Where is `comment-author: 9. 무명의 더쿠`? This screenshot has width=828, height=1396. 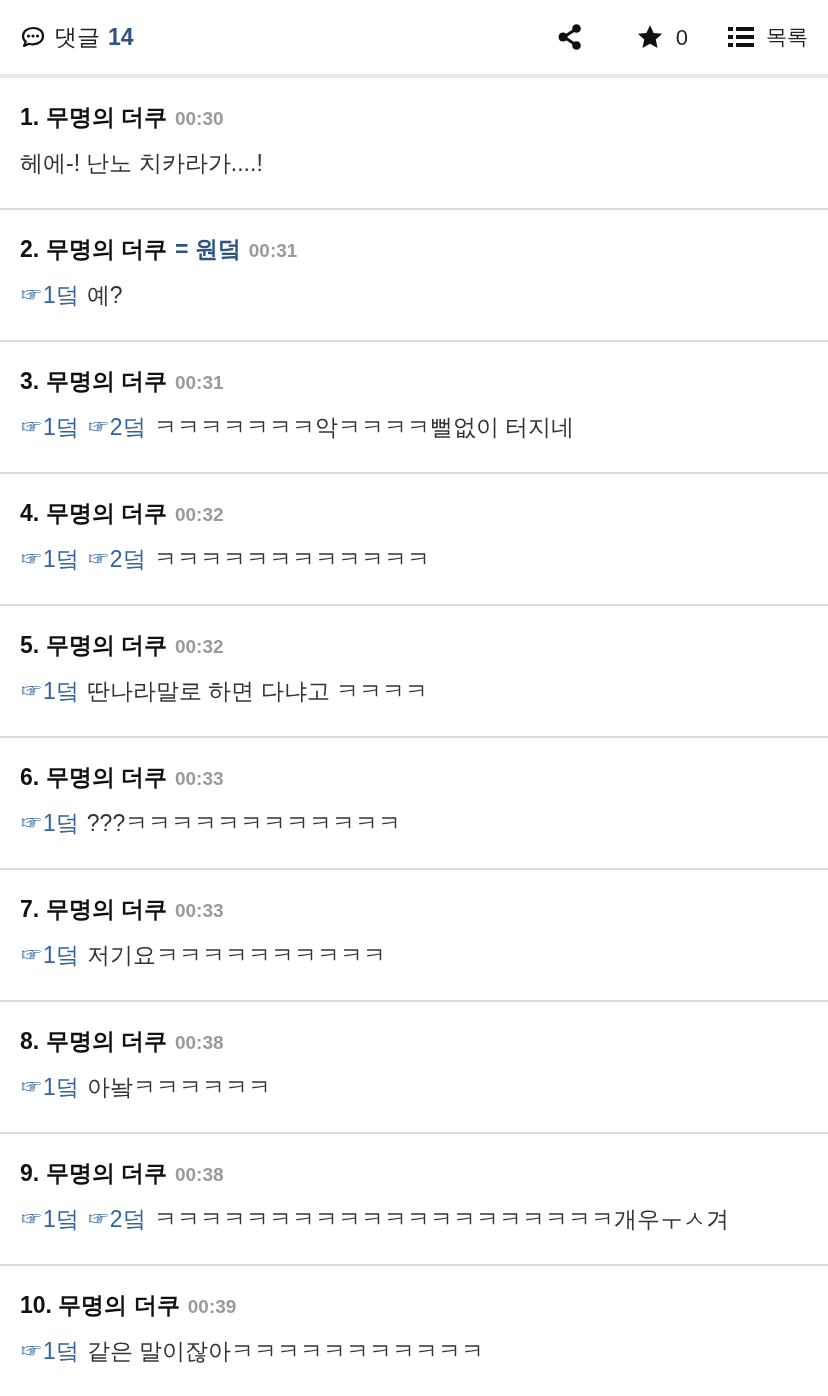
comment-author: 9. 무명의 더쿠 is located at coordinates (93, 1173).